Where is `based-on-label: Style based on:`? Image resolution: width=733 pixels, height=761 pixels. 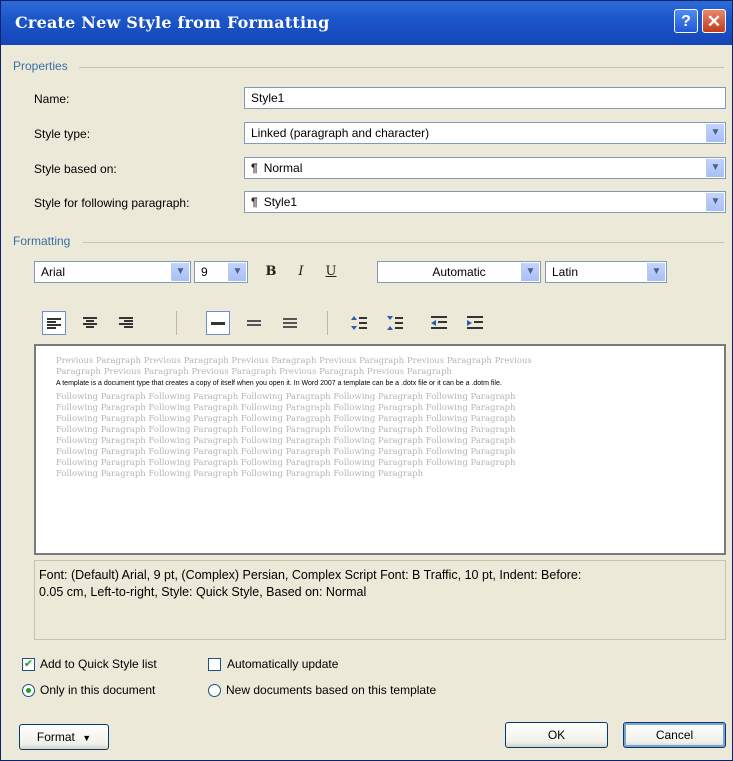
based-on-label: Style based on: is located at coordinates (75, 169).